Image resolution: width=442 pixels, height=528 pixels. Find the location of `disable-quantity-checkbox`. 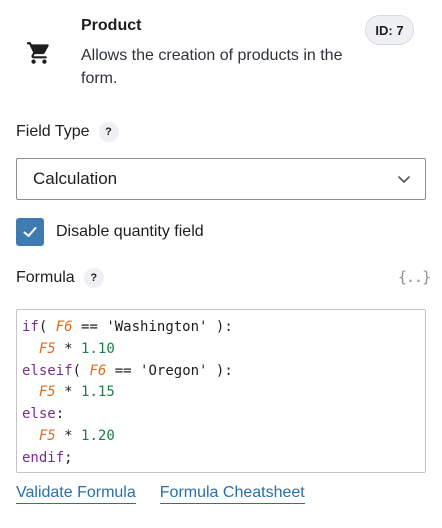

disable-quantity-checkbox is located at coordinates (30, 232).